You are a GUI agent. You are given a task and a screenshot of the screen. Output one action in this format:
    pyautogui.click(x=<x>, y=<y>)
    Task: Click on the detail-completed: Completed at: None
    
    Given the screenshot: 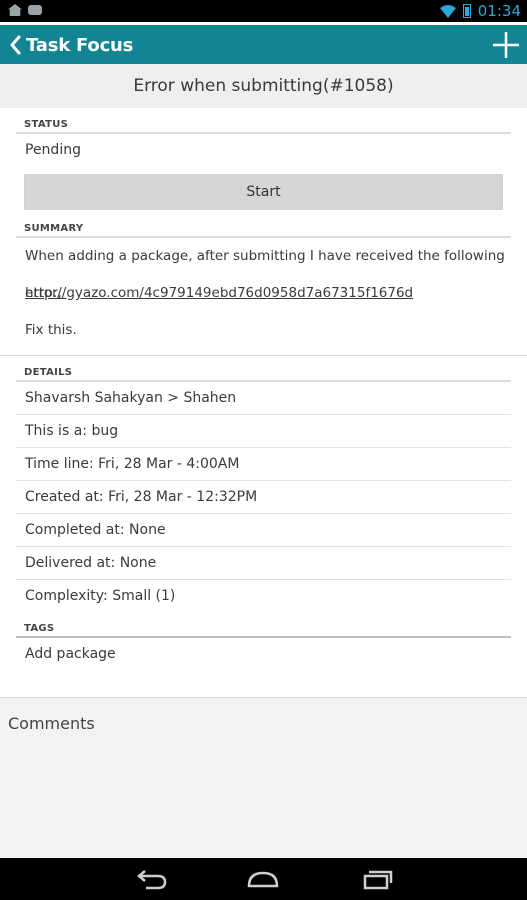 What is the action you would take?
    pyautogui.click(x=263, y=530)
    